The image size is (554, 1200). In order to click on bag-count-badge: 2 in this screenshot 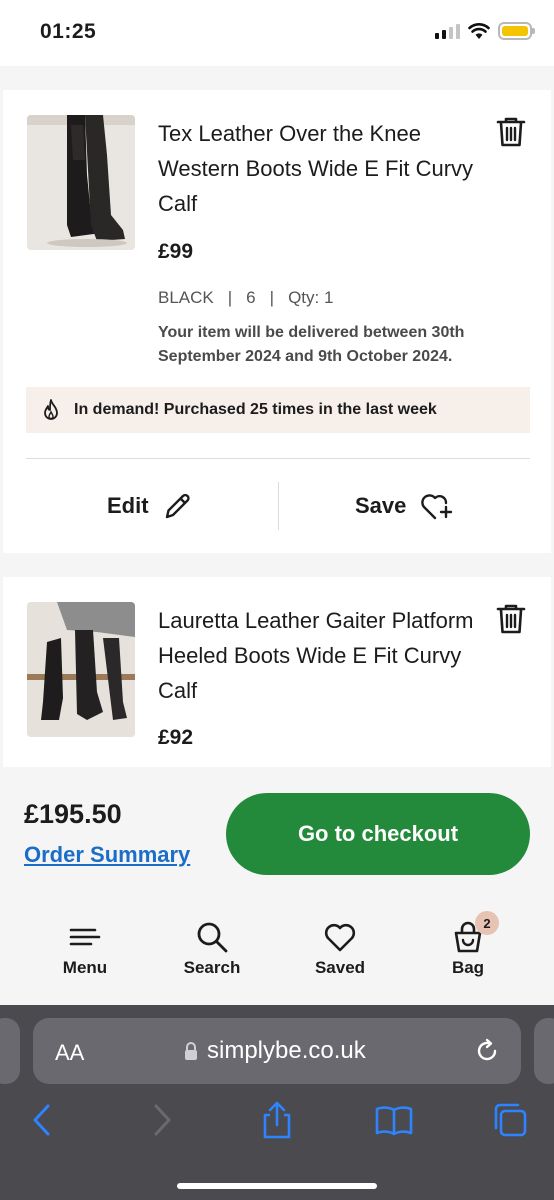, I will do `click(487, 923)`.